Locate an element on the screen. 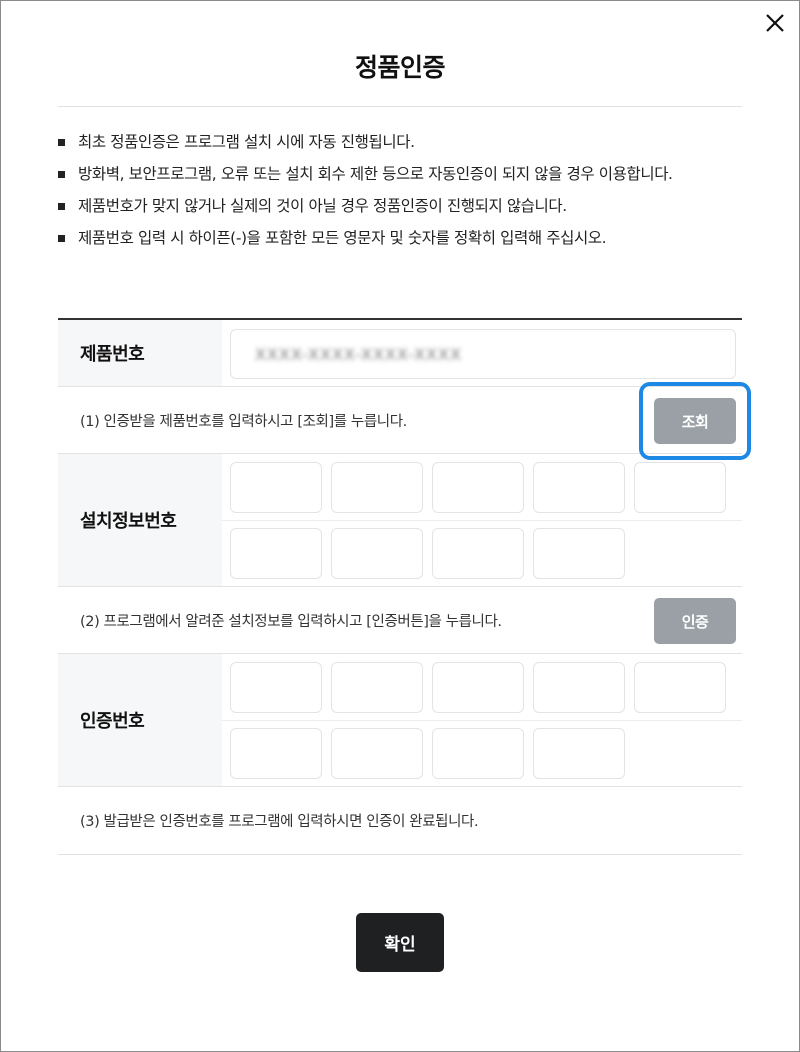 Image resolution: width=800 pixels, height=1052 pixels. lookup-button: 조회 is located at coordinates (695, 421).